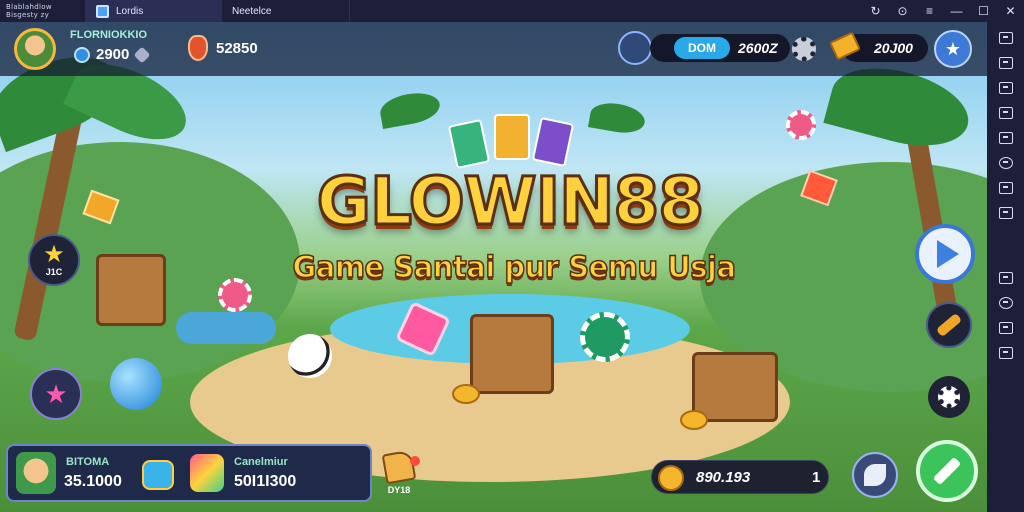 The height and width of the screenshot is (512, 1024). I want to click on token-pill-value: 2600Z, so click(758, 48).